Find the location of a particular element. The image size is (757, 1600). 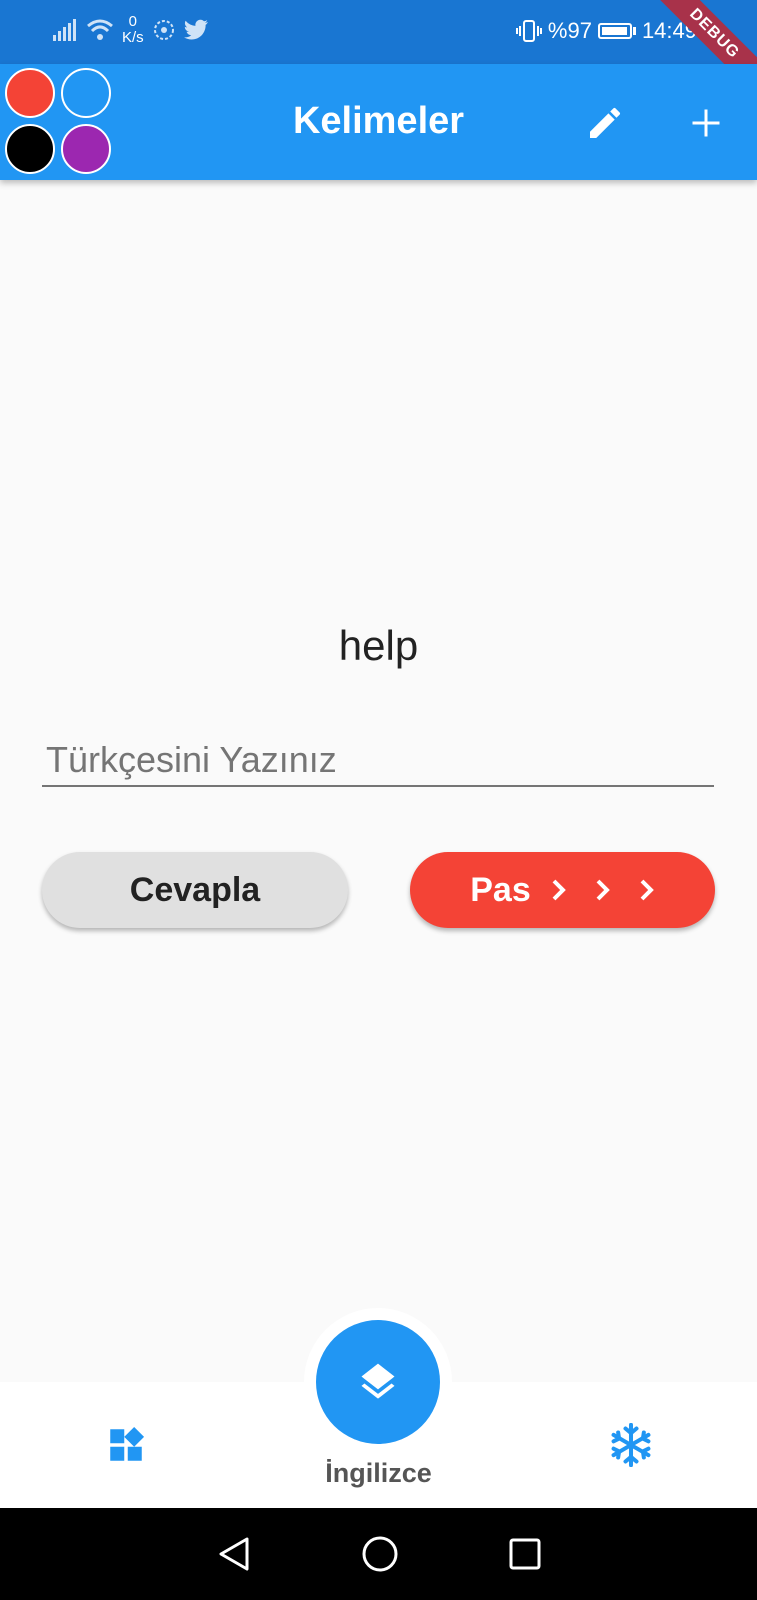

pencil-icon is located at coordinates (605, 122).